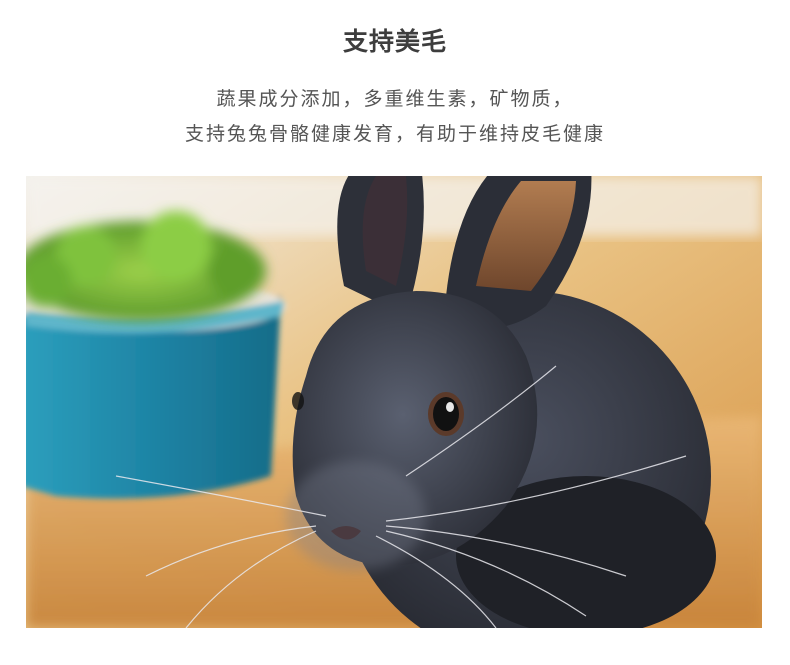 This screenshot has width=790, height=665. I want to click on description-line-2: 支持兔兔骨骼健康发育，有助于维持皮毛健康, so click(394, 134).